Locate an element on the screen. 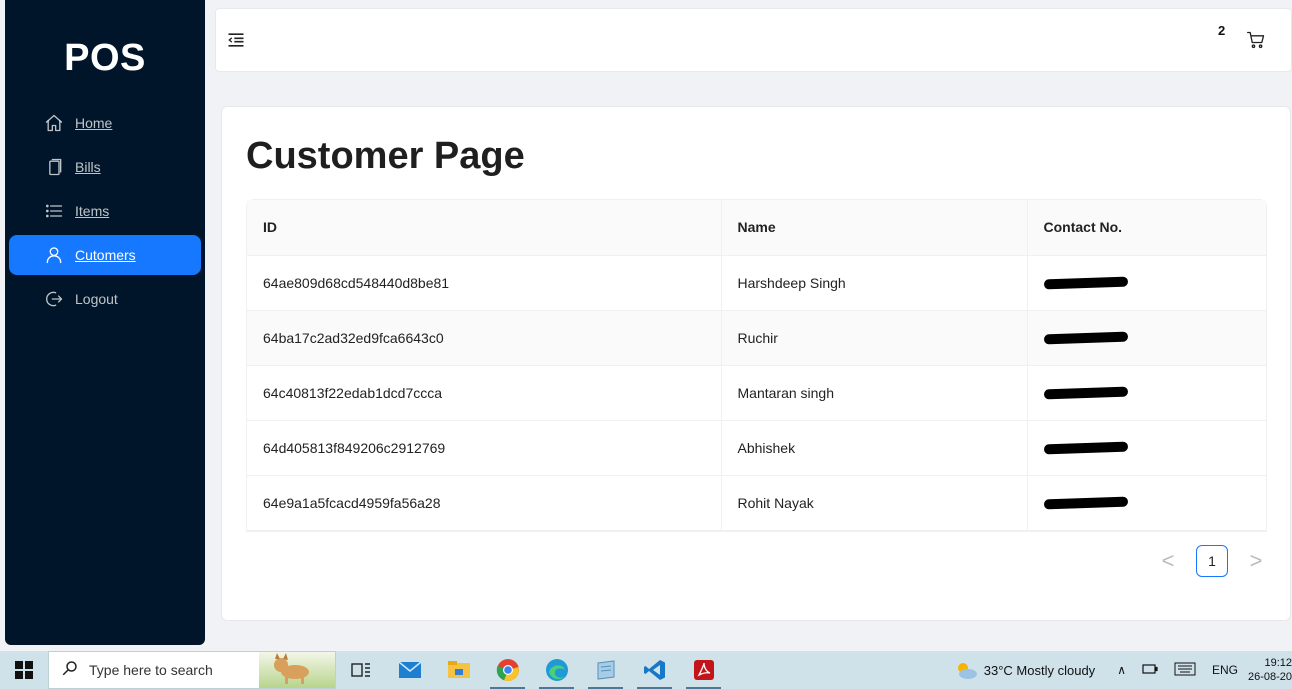 Image resolution: width=1292 pixels, height=689 pixels. prev-page-button: < is located at coordinates (1168, 561).